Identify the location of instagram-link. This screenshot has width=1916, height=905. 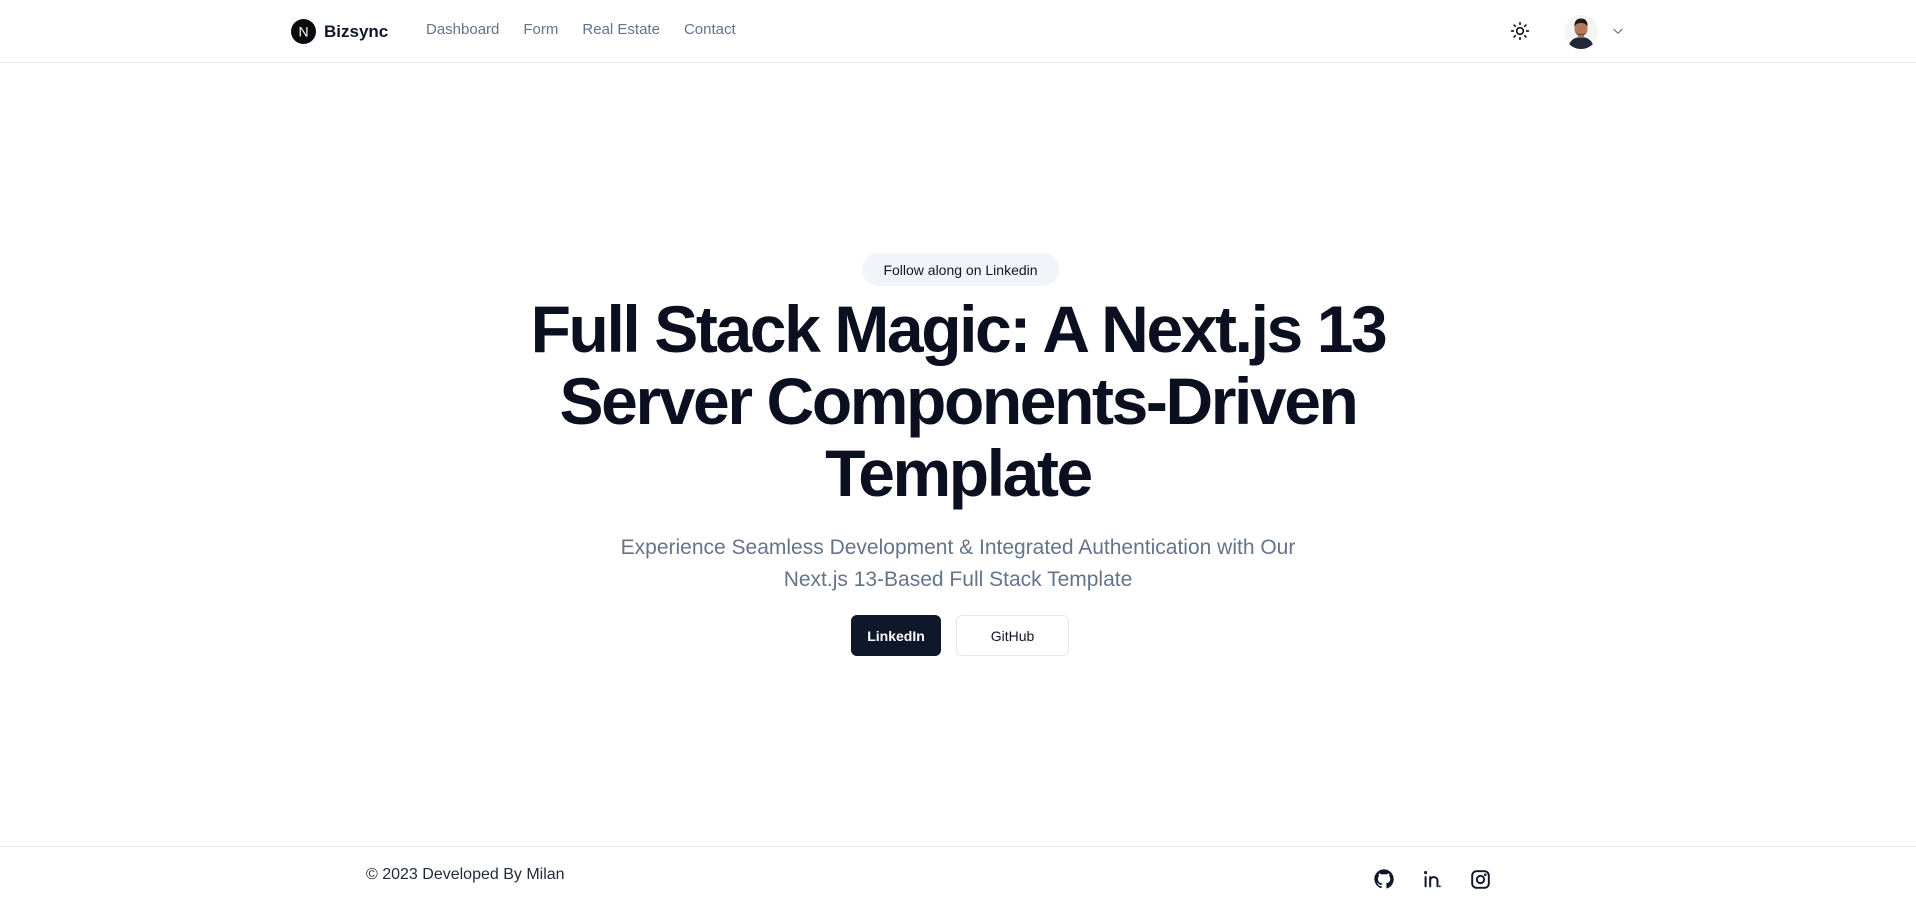
(1480, 879).